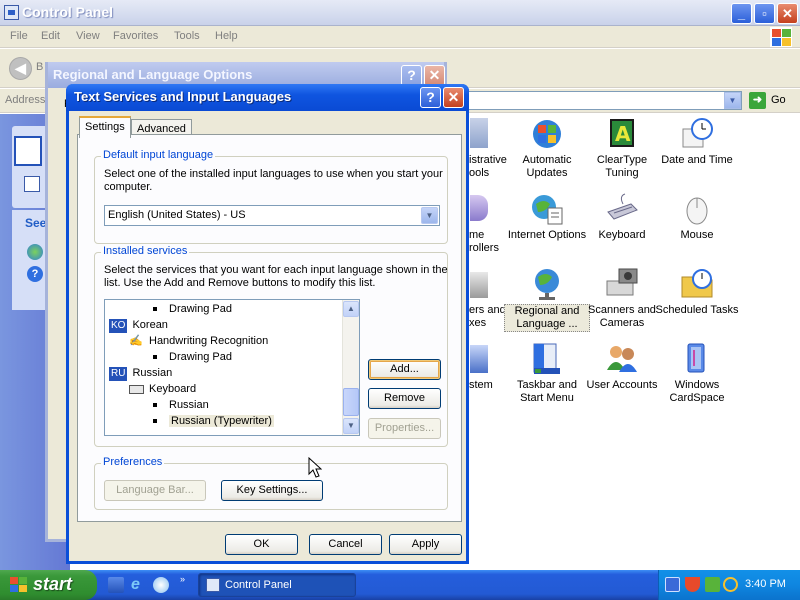  I want to click on tree-item: RU Russian, so click(140, 373).